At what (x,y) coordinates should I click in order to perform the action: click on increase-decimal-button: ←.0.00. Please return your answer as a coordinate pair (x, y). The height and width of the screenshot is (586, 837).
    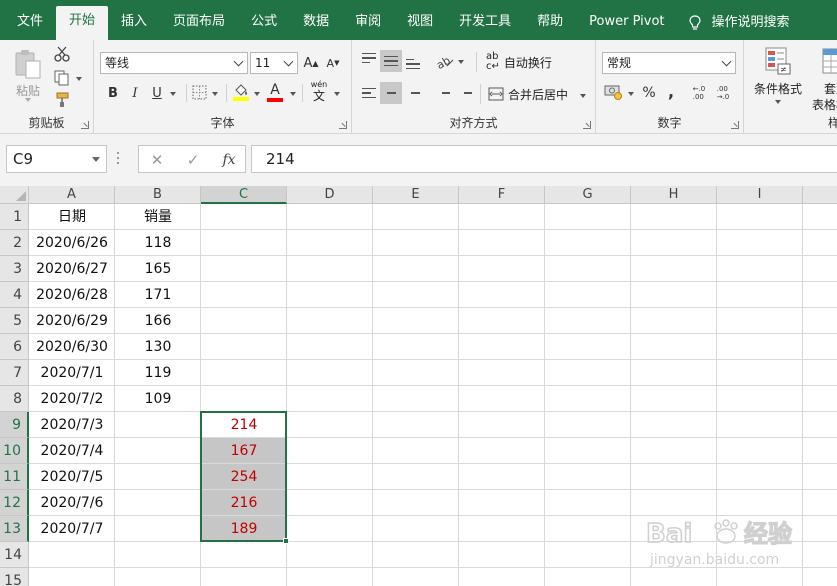
    Looking at the image, I should click on (699, 93).